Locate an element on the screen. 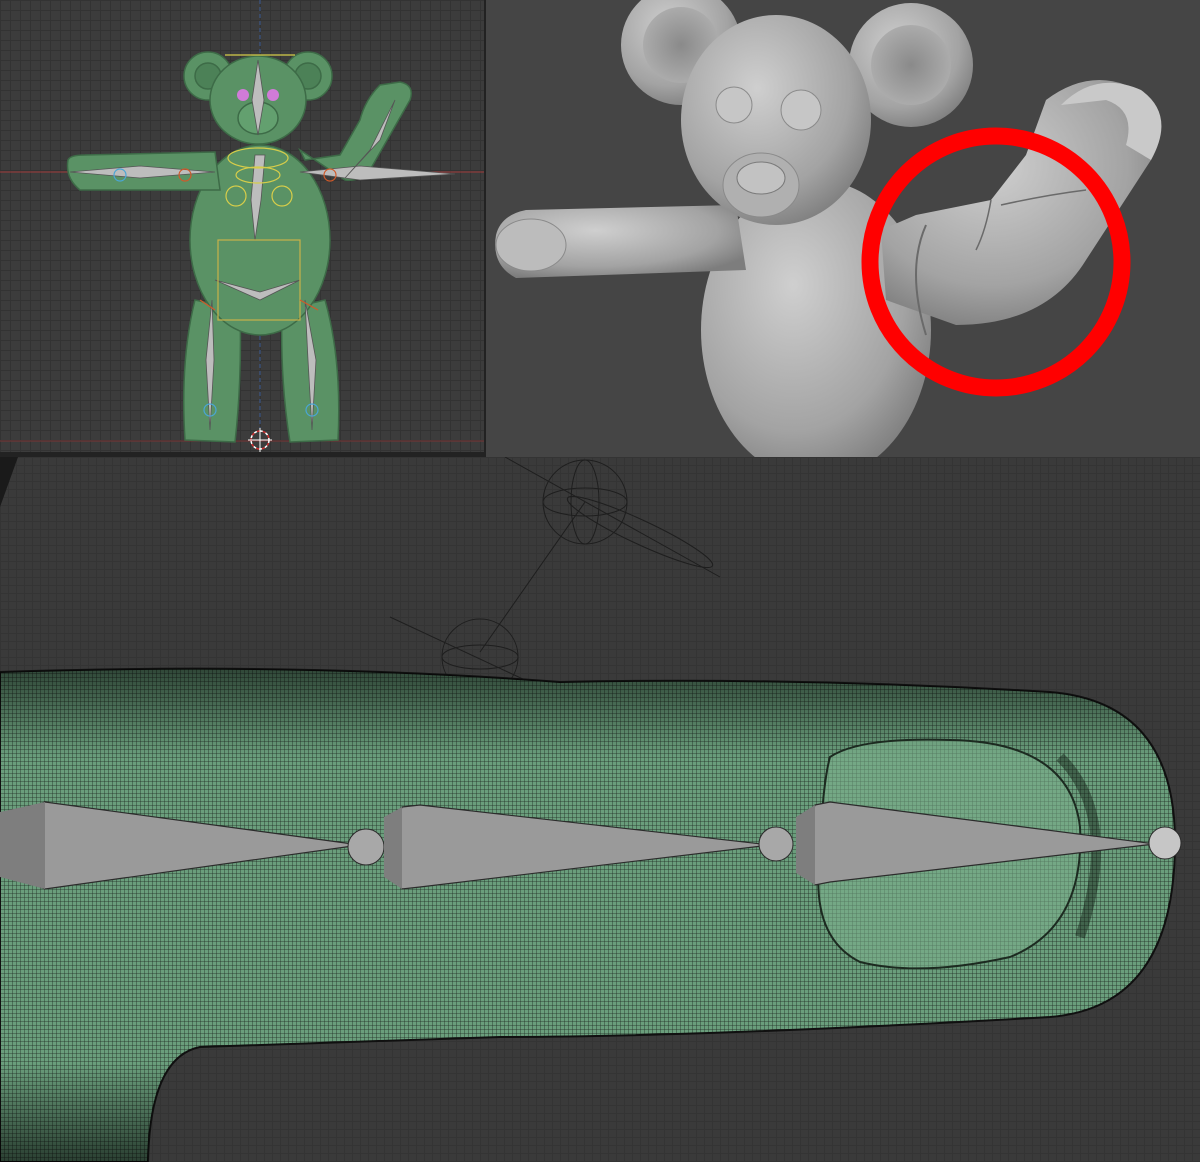 This screenshot has height=1162, width=1200. bone-widget-gizmos is located at coordinates (555, 576).